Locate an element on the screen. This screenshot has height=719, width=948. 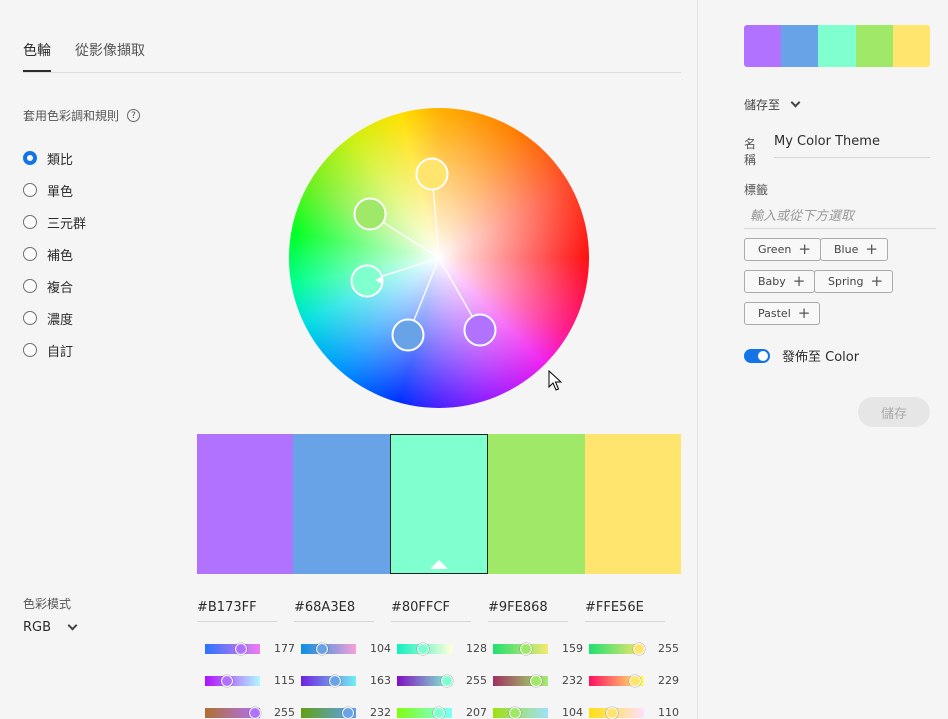
publish-toggle is located at coordinates (757, 355).